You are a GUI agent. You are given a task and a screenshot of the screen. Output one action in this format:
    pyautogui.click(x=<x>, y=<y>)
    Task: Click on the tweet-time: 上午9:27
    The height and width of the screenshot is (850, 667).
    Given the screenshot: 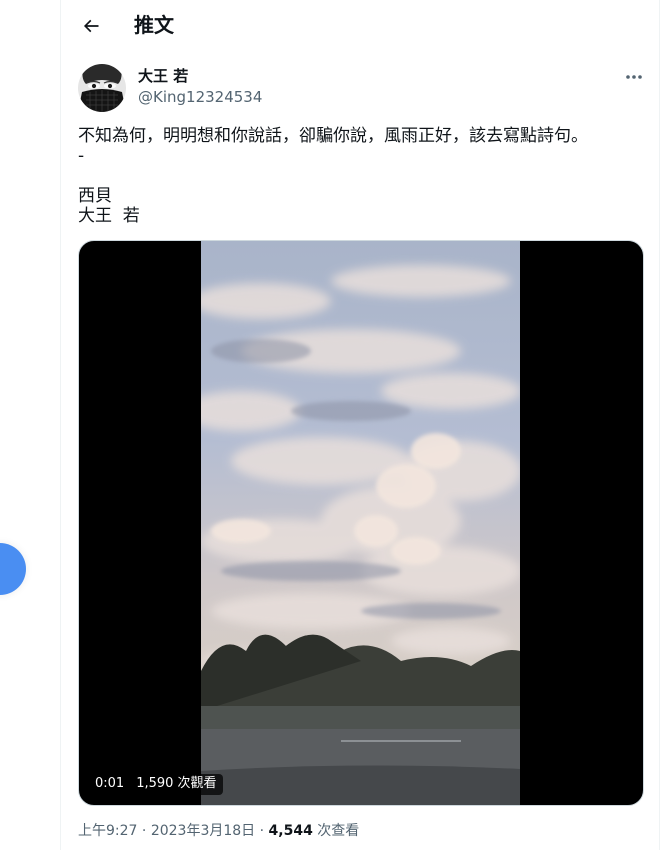 What is the action you would take?
    pyautogui.click(x=107, y=831)
    